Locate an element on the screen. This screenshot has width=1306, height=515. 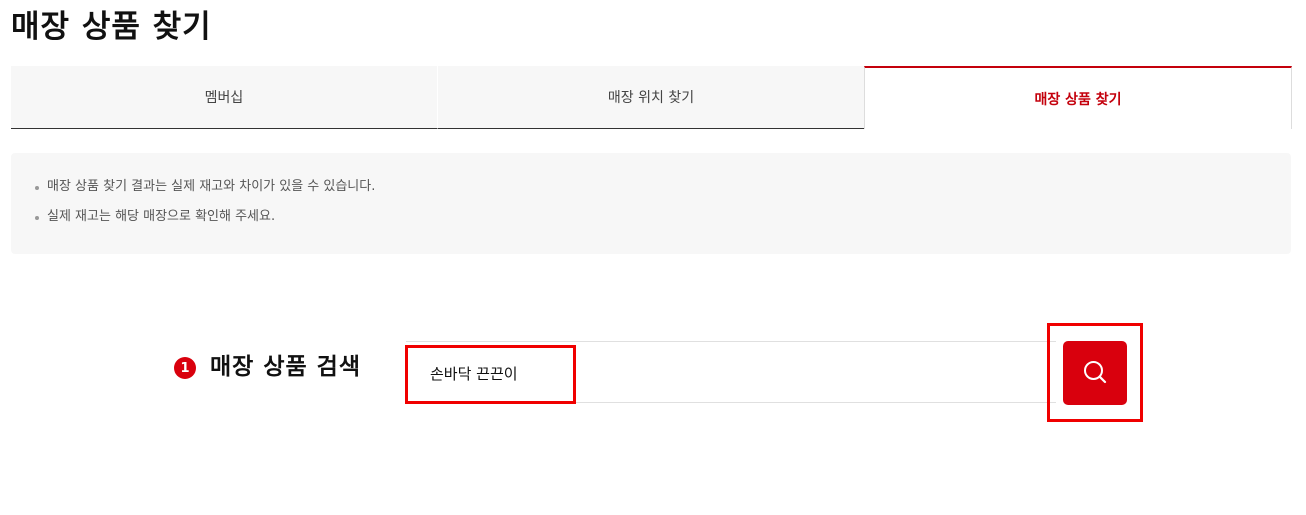
step-badge: 1 is located at coordinates (185, 368).